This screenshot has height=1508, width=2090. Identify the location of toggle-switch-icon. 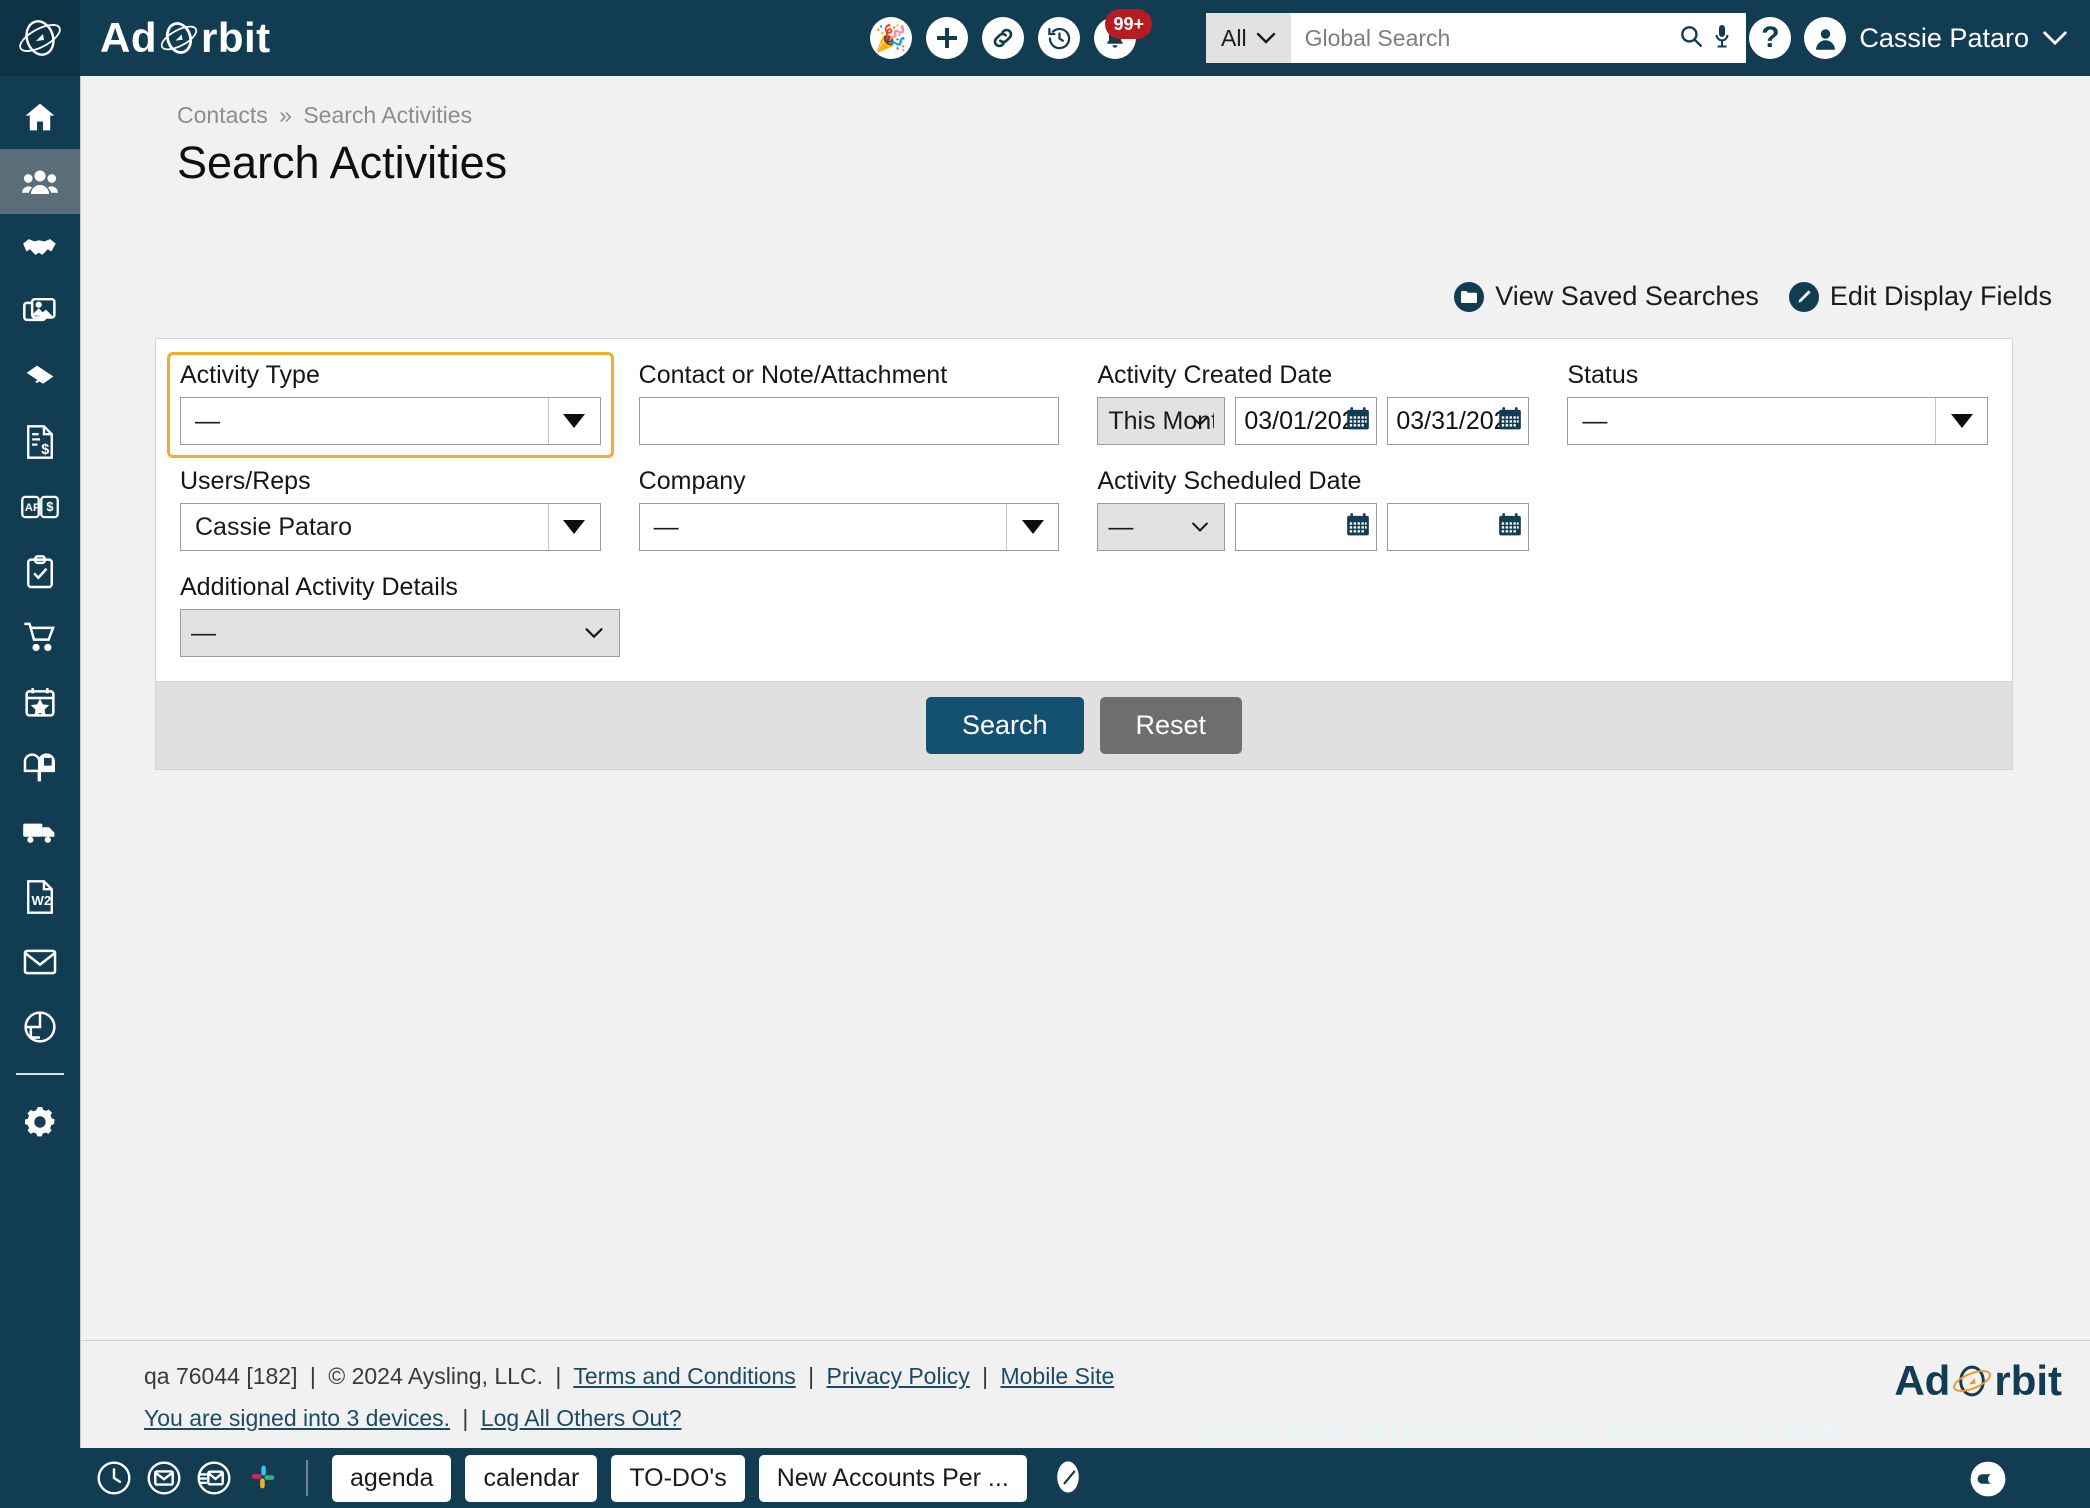
(1987, 1478).